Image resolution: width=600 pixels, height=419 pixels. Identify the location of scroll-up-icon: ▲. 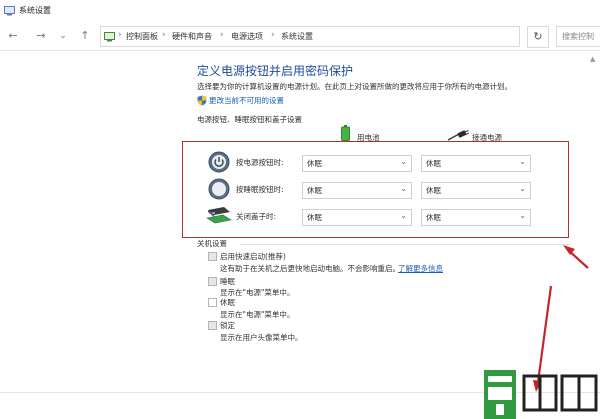
(592, 59).